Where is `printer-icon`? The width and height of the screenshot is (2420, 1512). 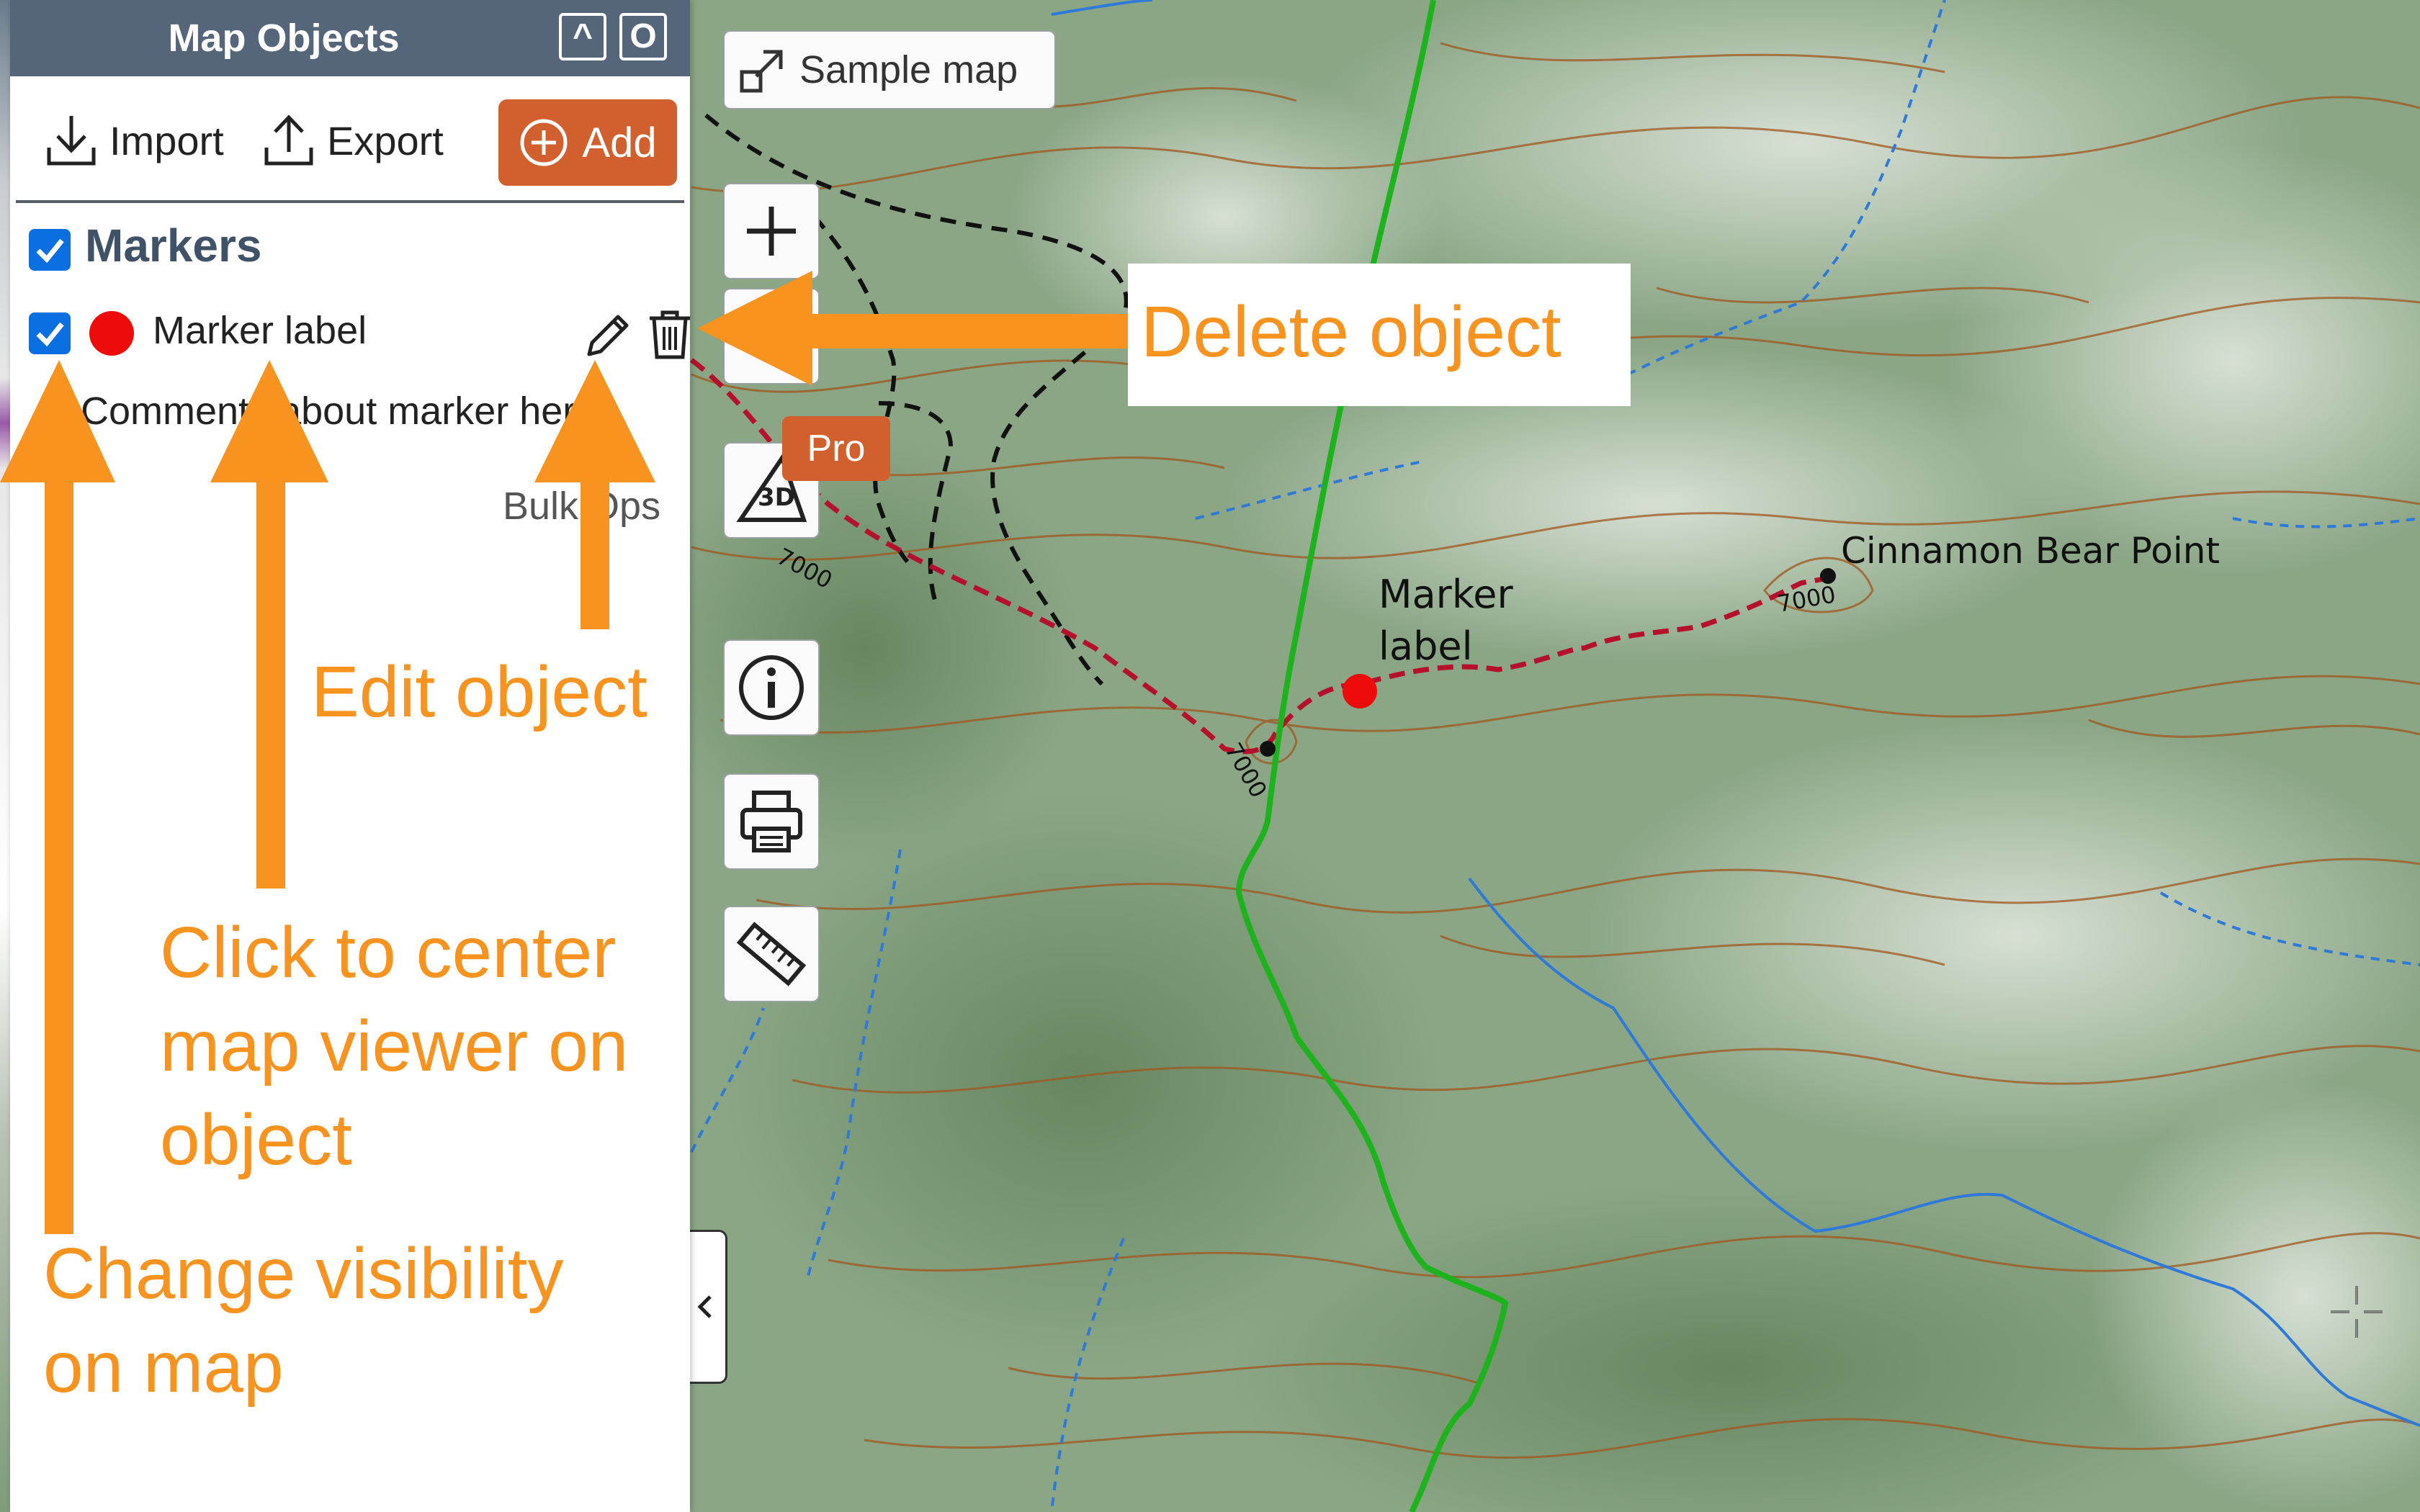 printer-icon is located at coordinates (771, 821).